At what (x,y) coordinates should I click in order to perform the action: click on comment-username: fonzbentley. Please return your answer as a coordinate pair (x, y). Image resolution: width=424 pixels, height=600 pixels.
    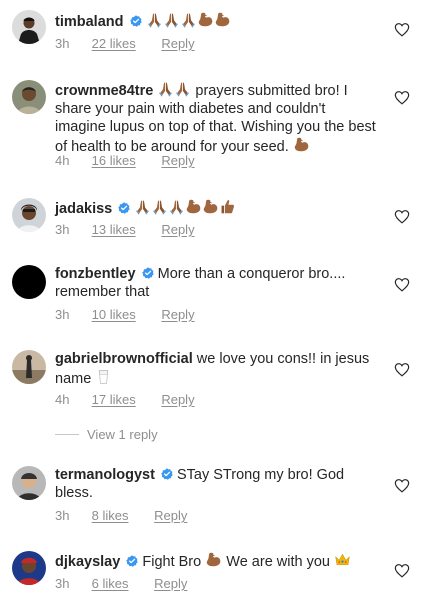
    Looking at the image, I should click on (95, 274).